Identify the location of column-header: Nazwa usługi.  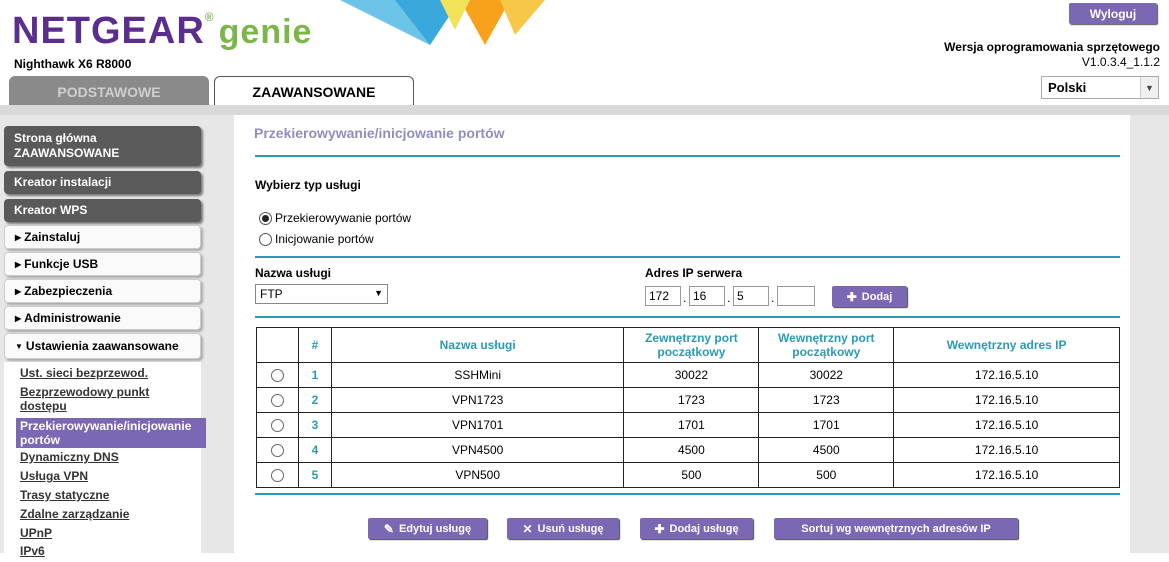
(477, 345).